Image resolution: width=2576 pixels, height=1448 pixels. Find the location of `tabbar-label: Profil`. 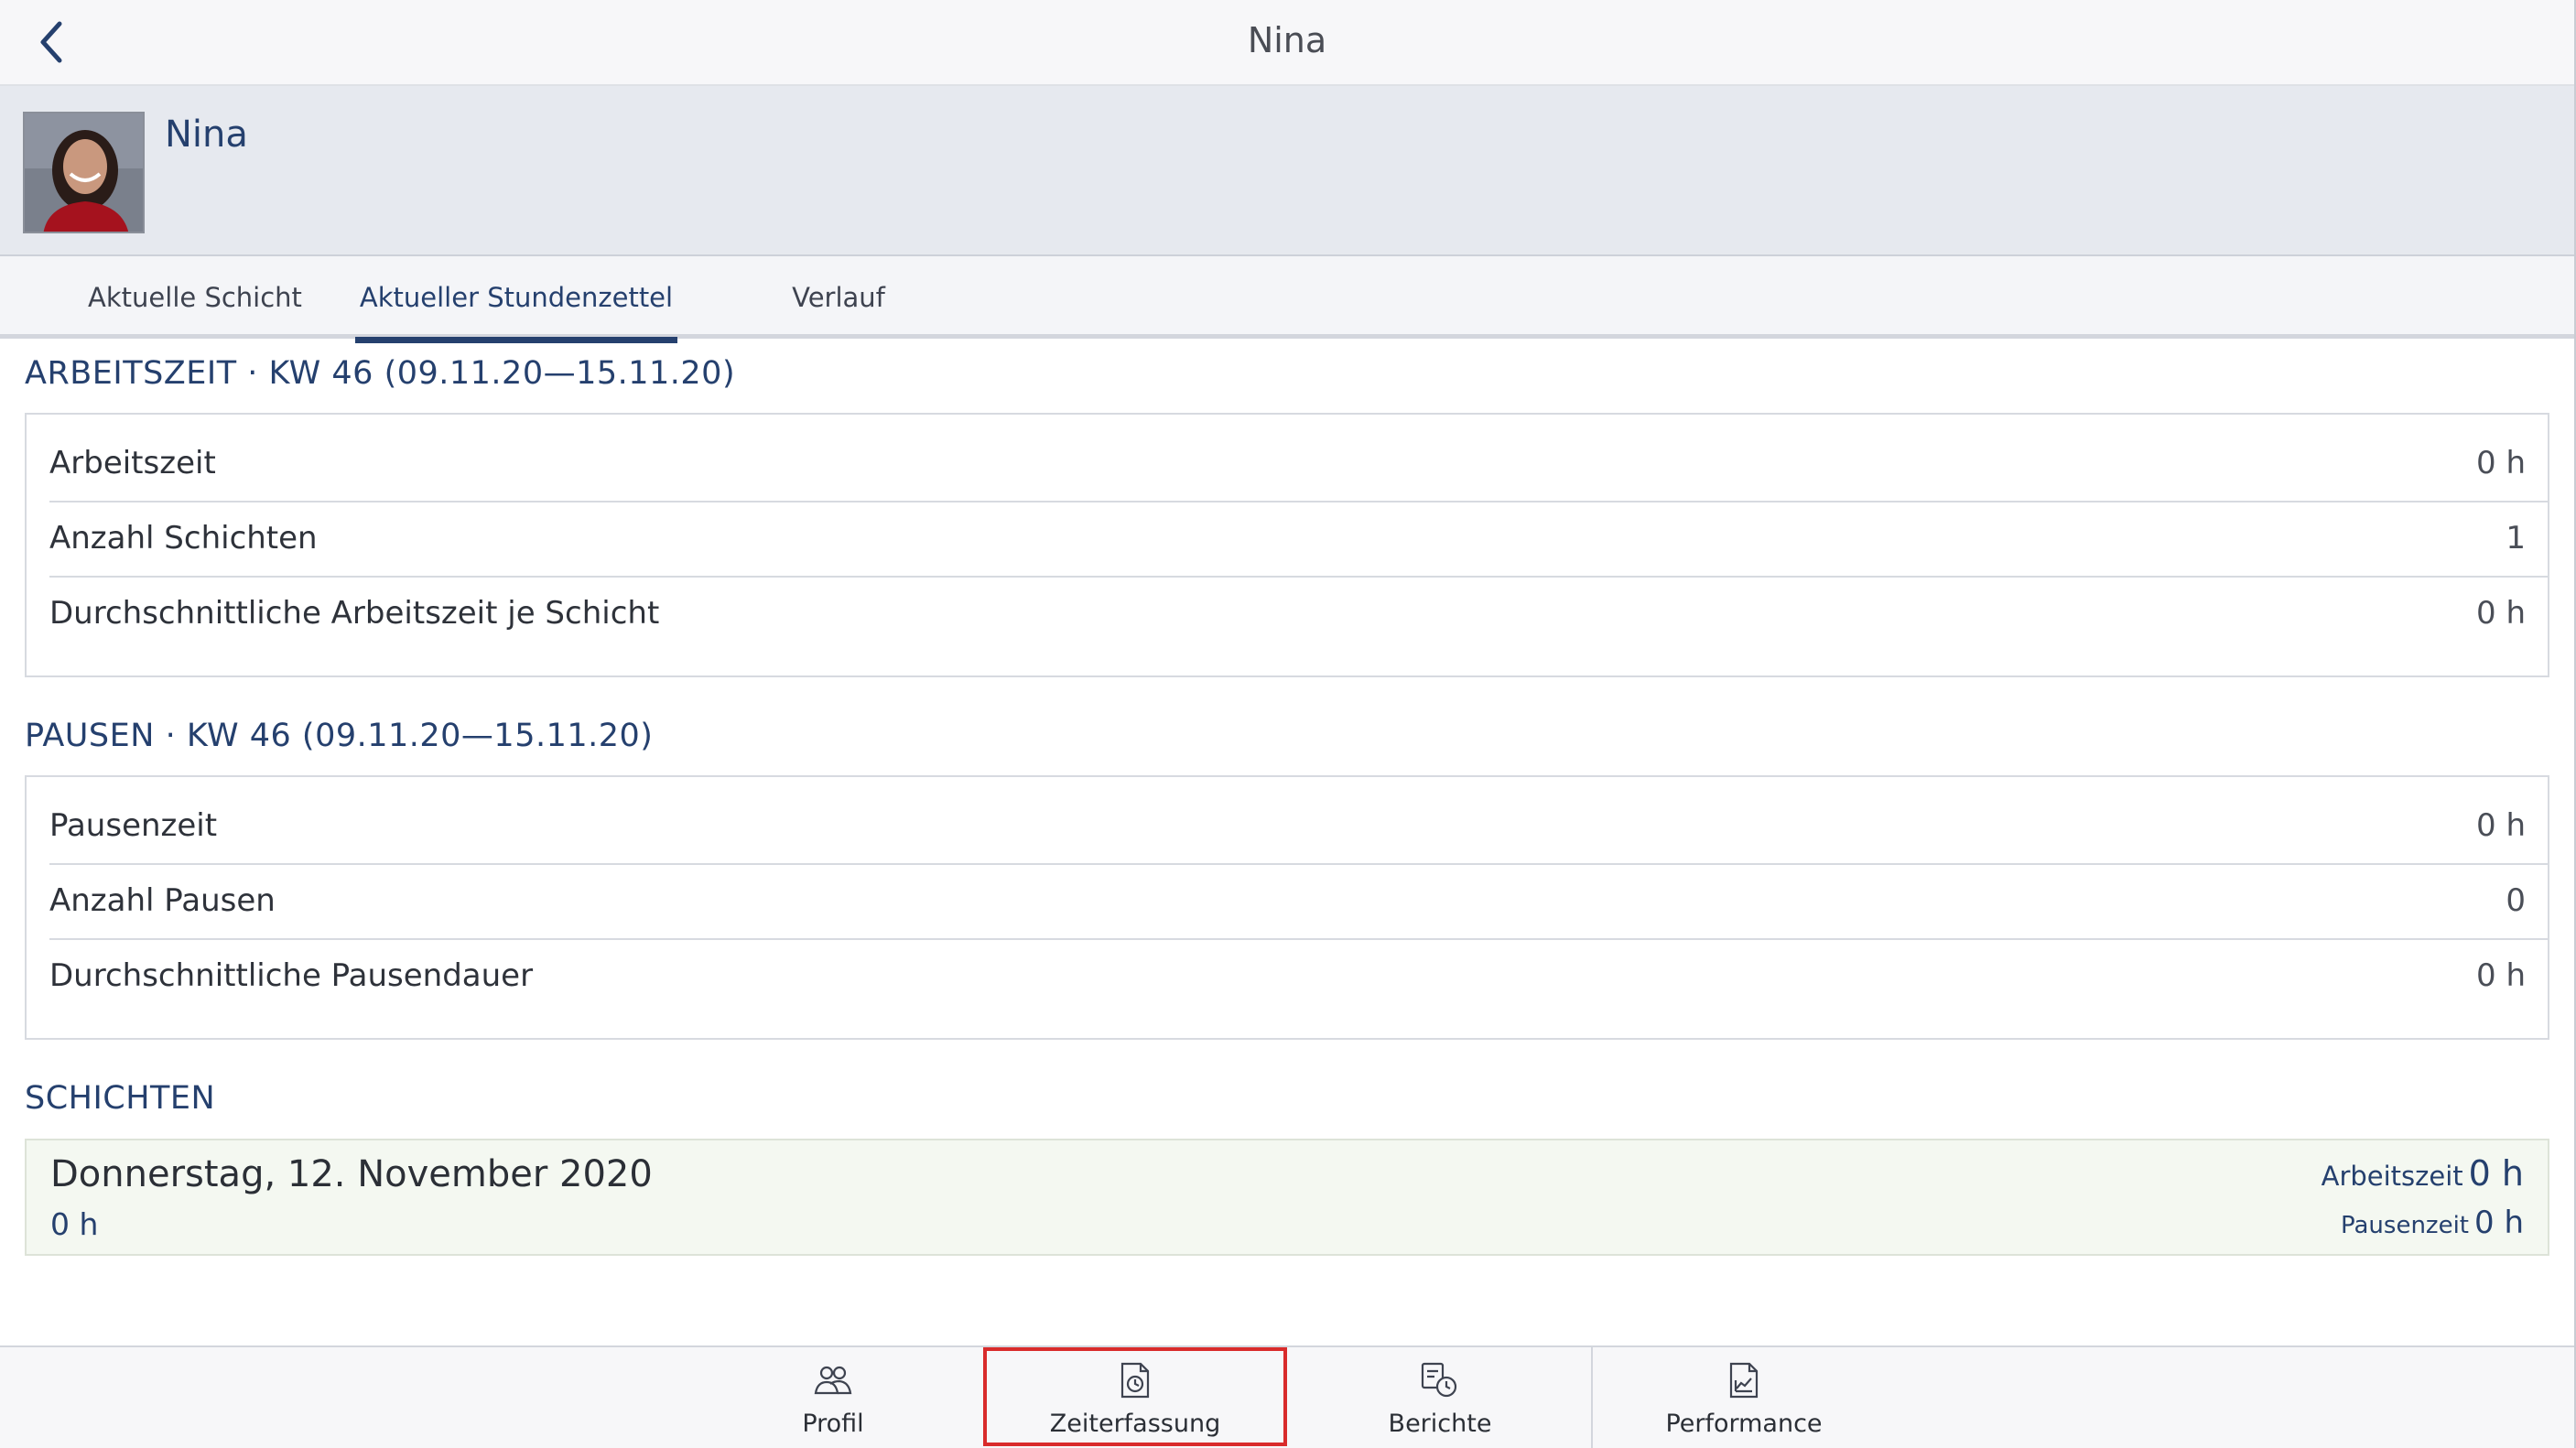

tabbar-label: Profil is located at coordinates (833, 1424).